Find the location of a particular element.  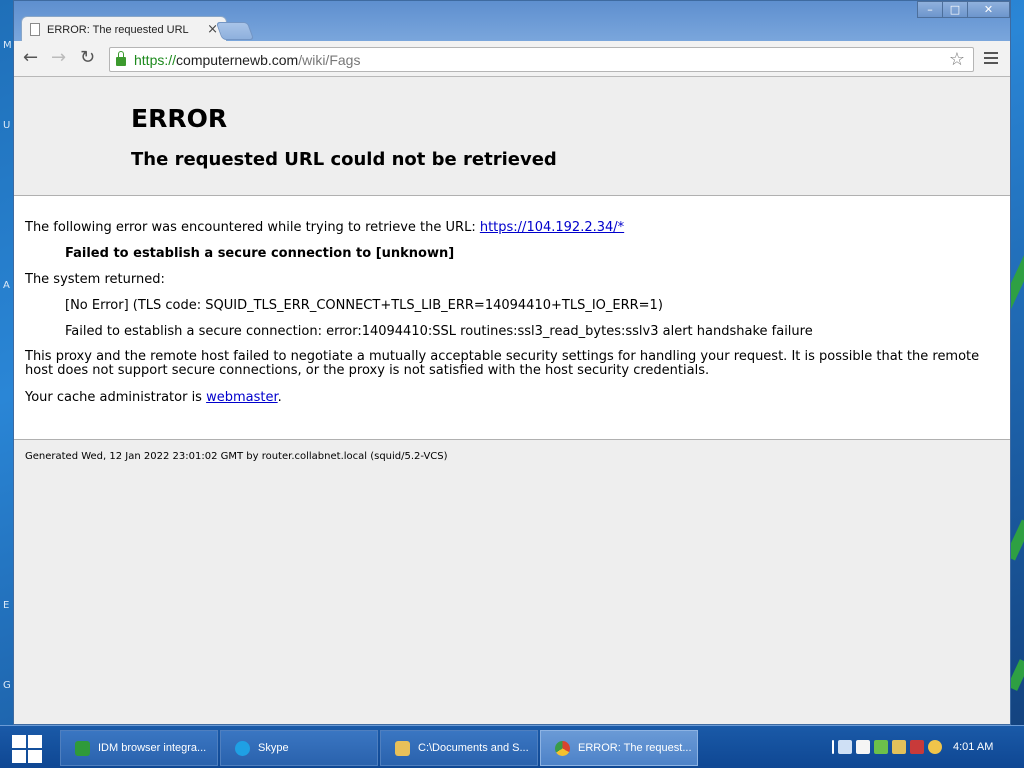

network-icon is located at coordinates (845, 747).